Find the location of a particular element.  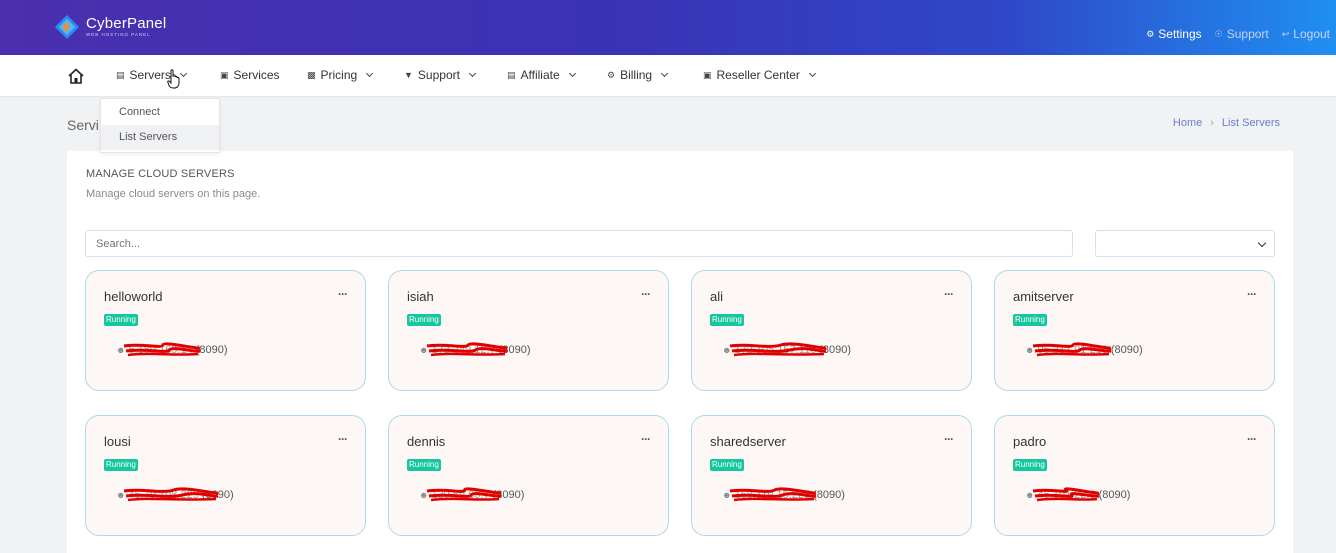

nav-billing: ⚙ Billing is located at coordinates (638, 75).